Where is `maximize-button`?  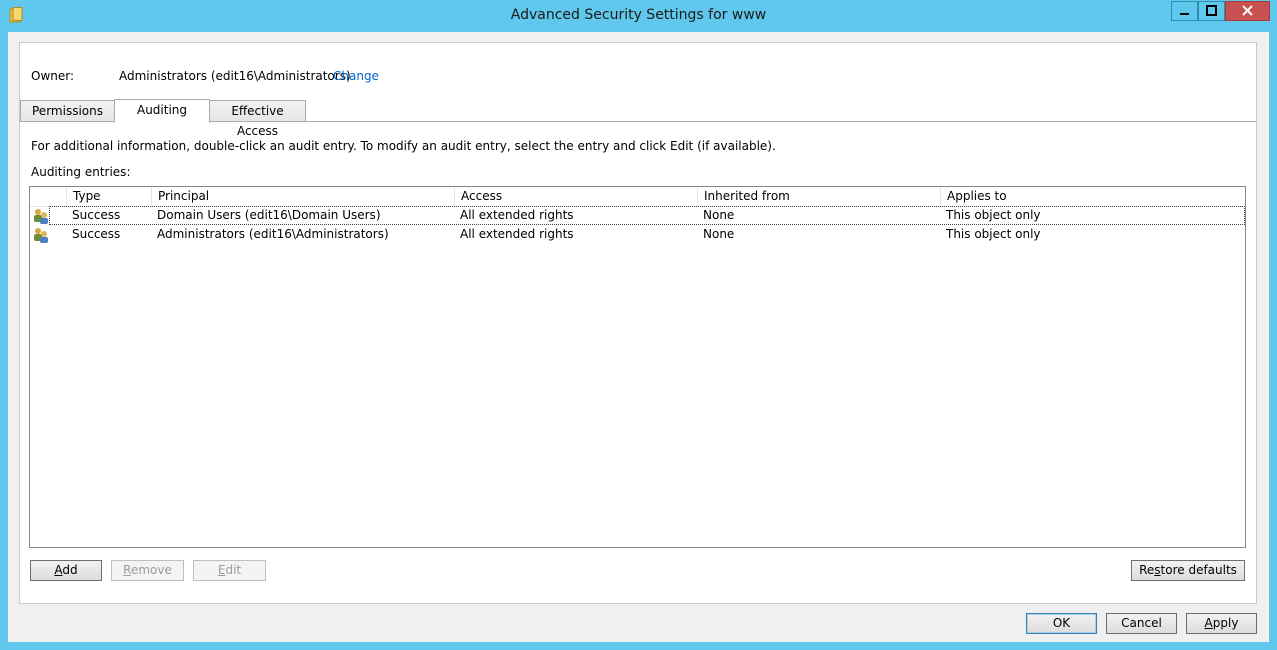 maximize-button is located at coordinates (1211, 11).